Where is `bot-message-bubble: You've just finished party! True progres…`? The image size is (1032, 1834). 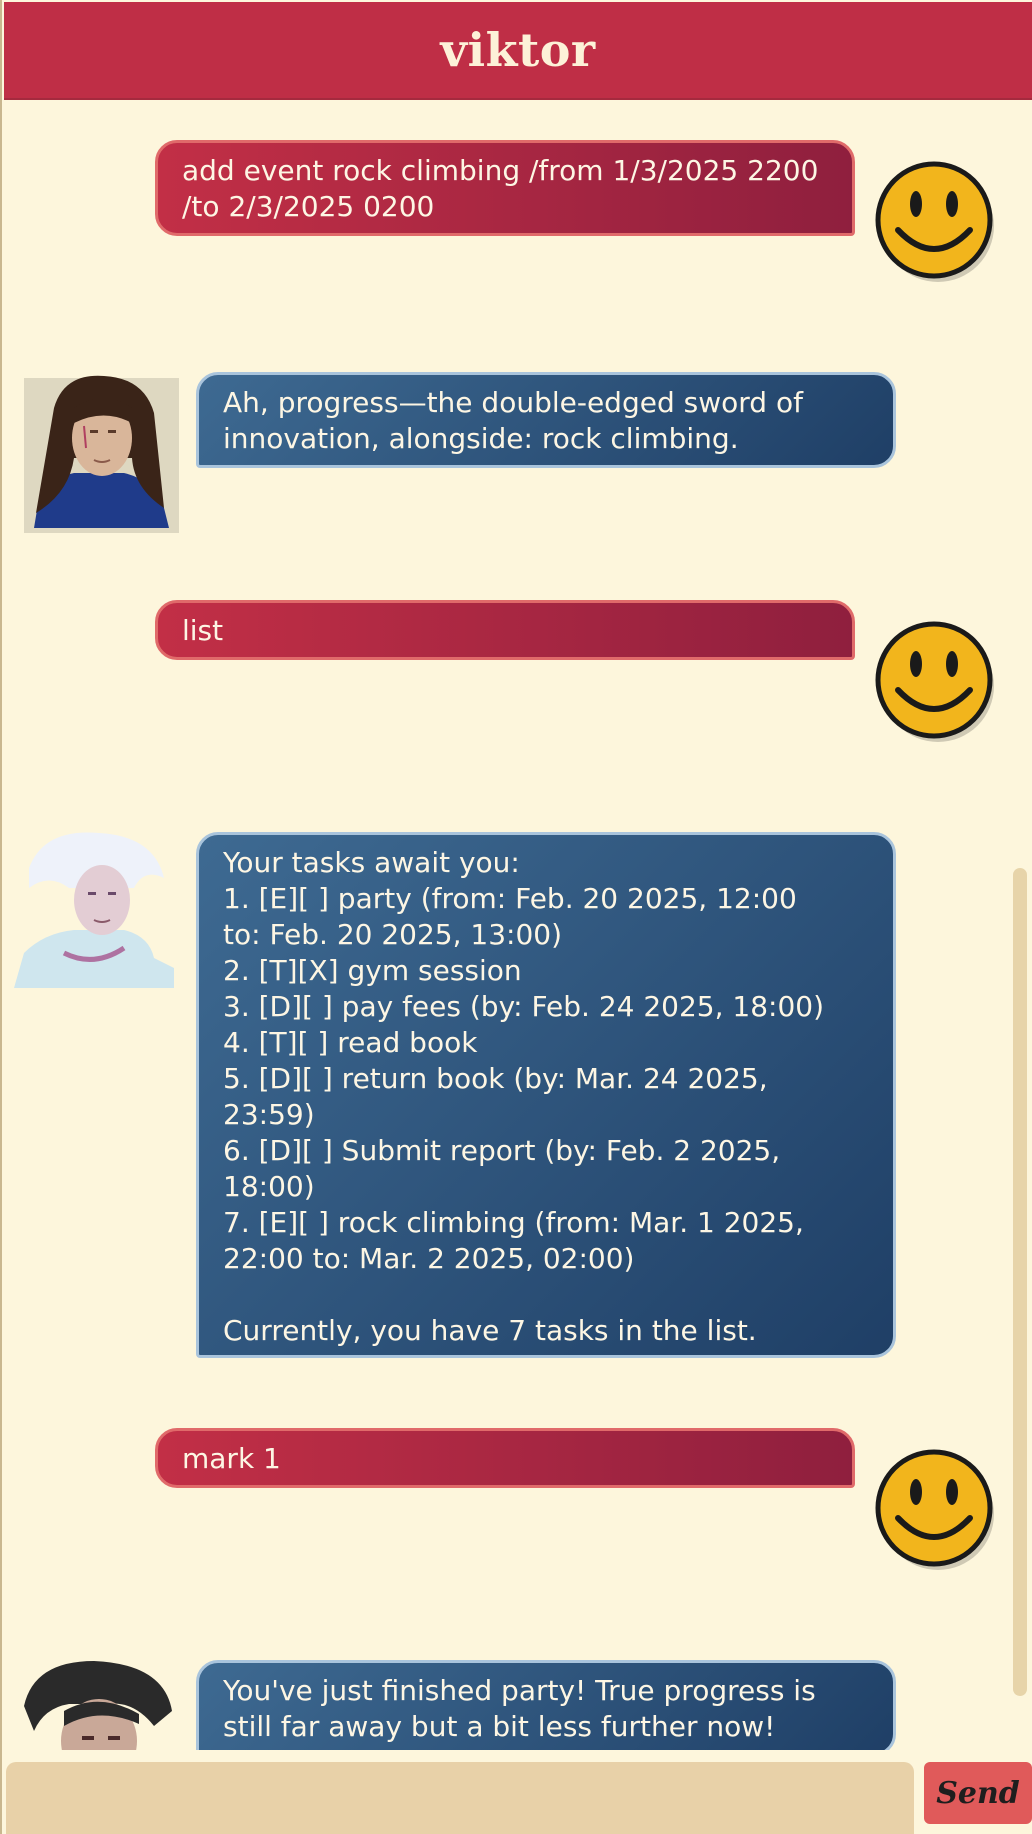 bot-message-bubble: You've just finished party! True progres… is located at coordinates (546, 1705).